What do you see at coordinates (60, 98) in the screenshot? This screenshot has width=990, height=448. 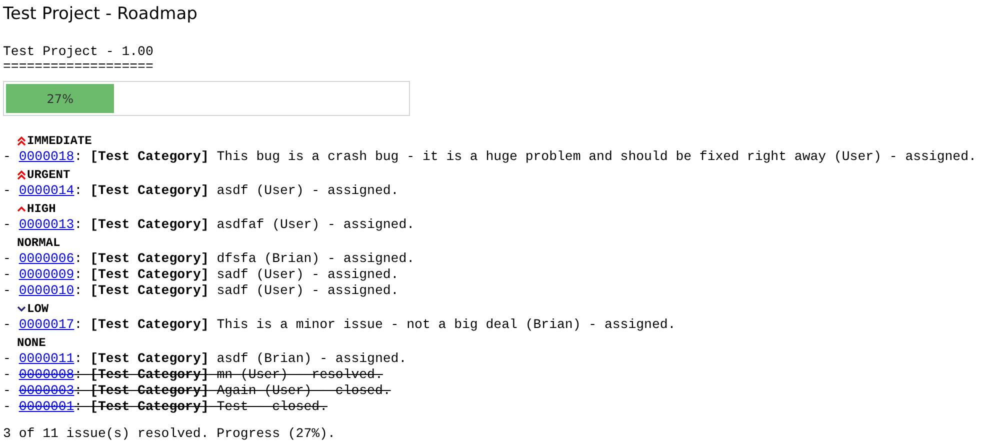 I see `progress-fill: 27%` at bounding box center [60, 98].